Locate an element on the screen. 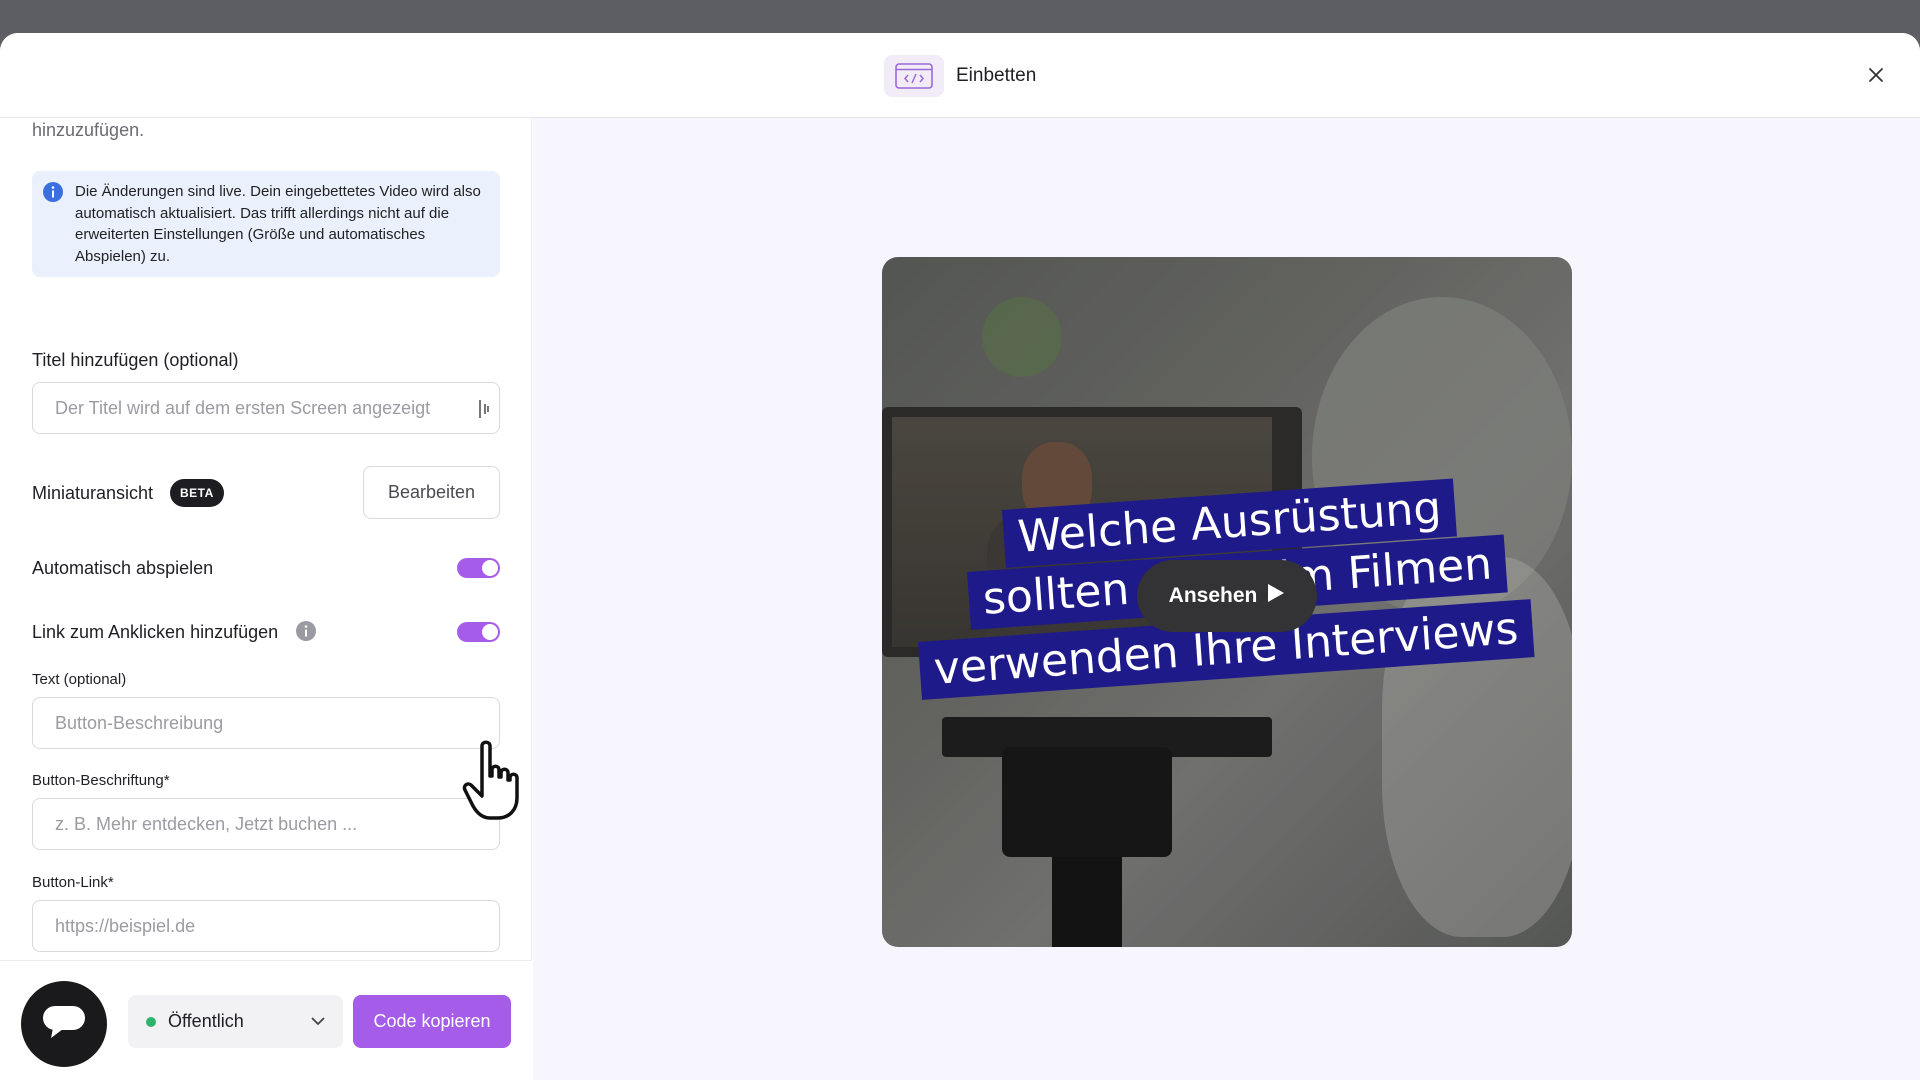 The height and width of the screenshot is (1080, 1920). button-link-label: Button-Link* is located at coordinates (73, 882).